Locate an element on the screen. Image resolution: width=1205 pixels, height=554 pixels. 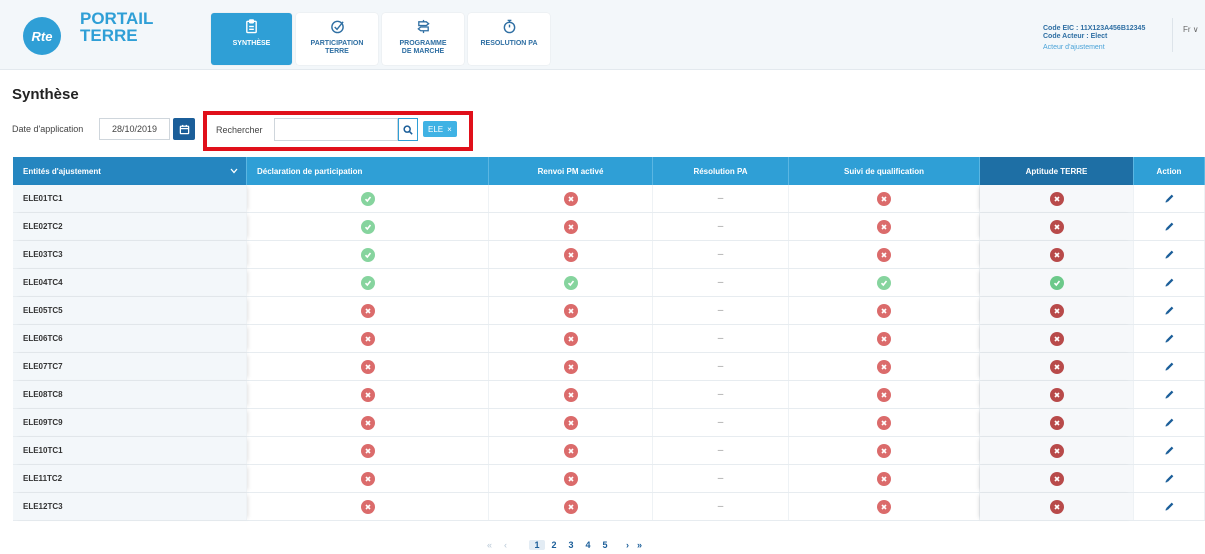
calendar-button is located at coordinates (184, 129).